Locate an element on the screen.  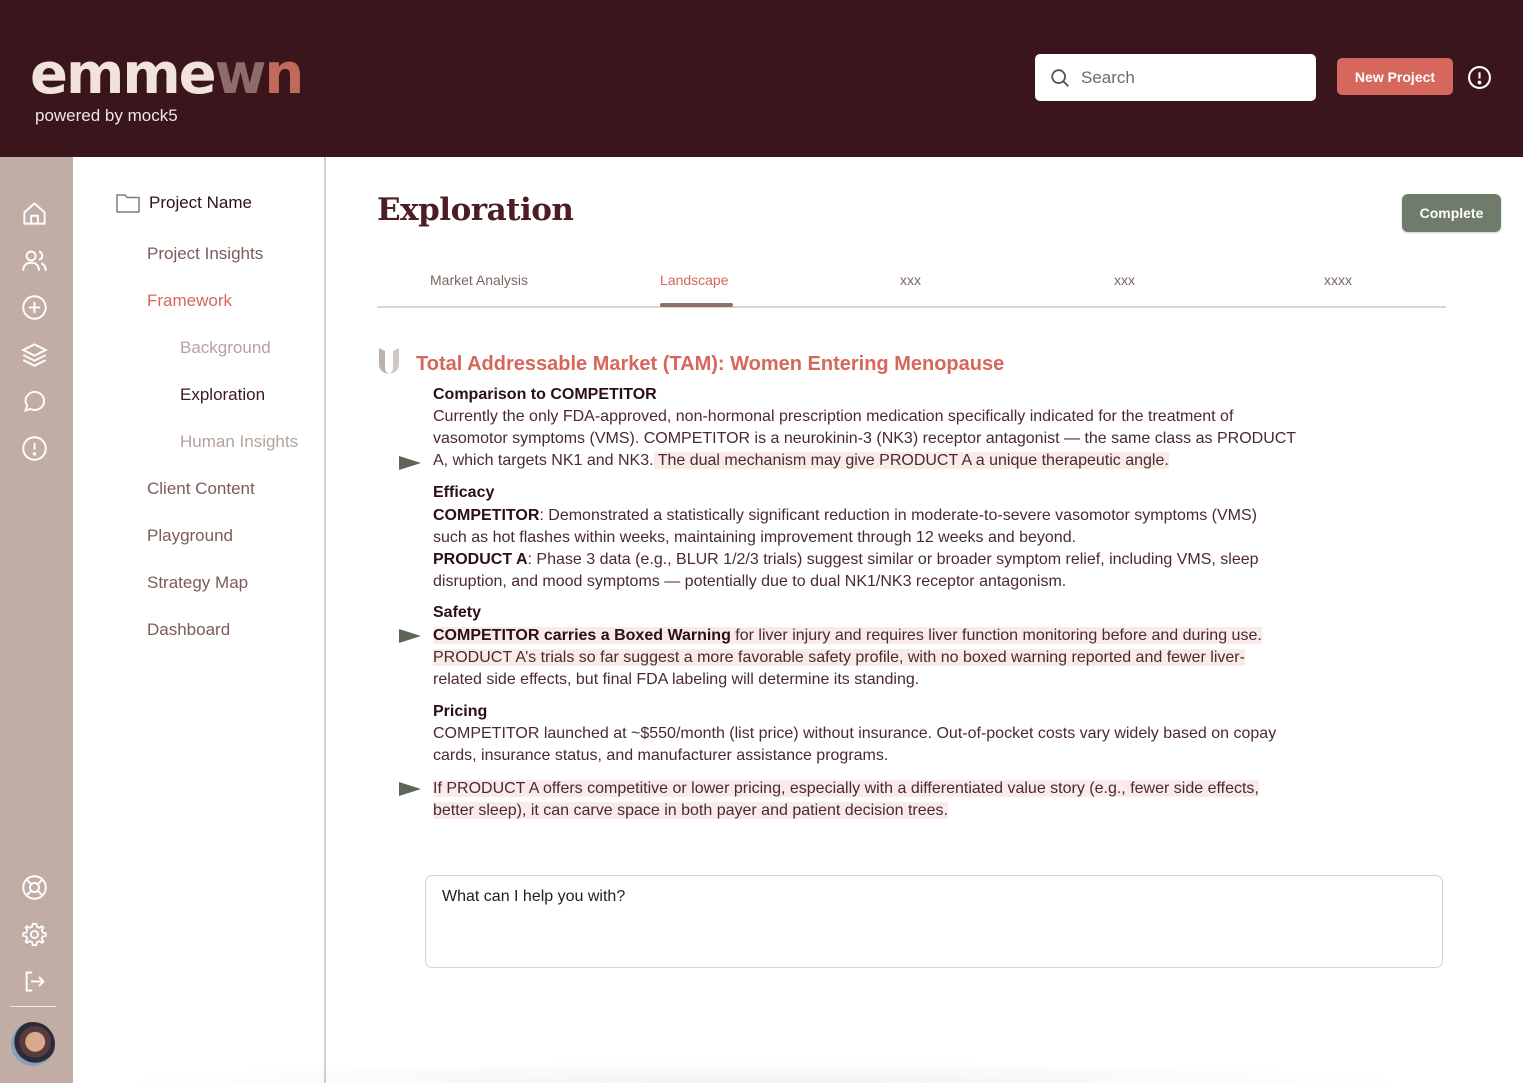
logo-accent-n: n is located at coordinates (284, 74).